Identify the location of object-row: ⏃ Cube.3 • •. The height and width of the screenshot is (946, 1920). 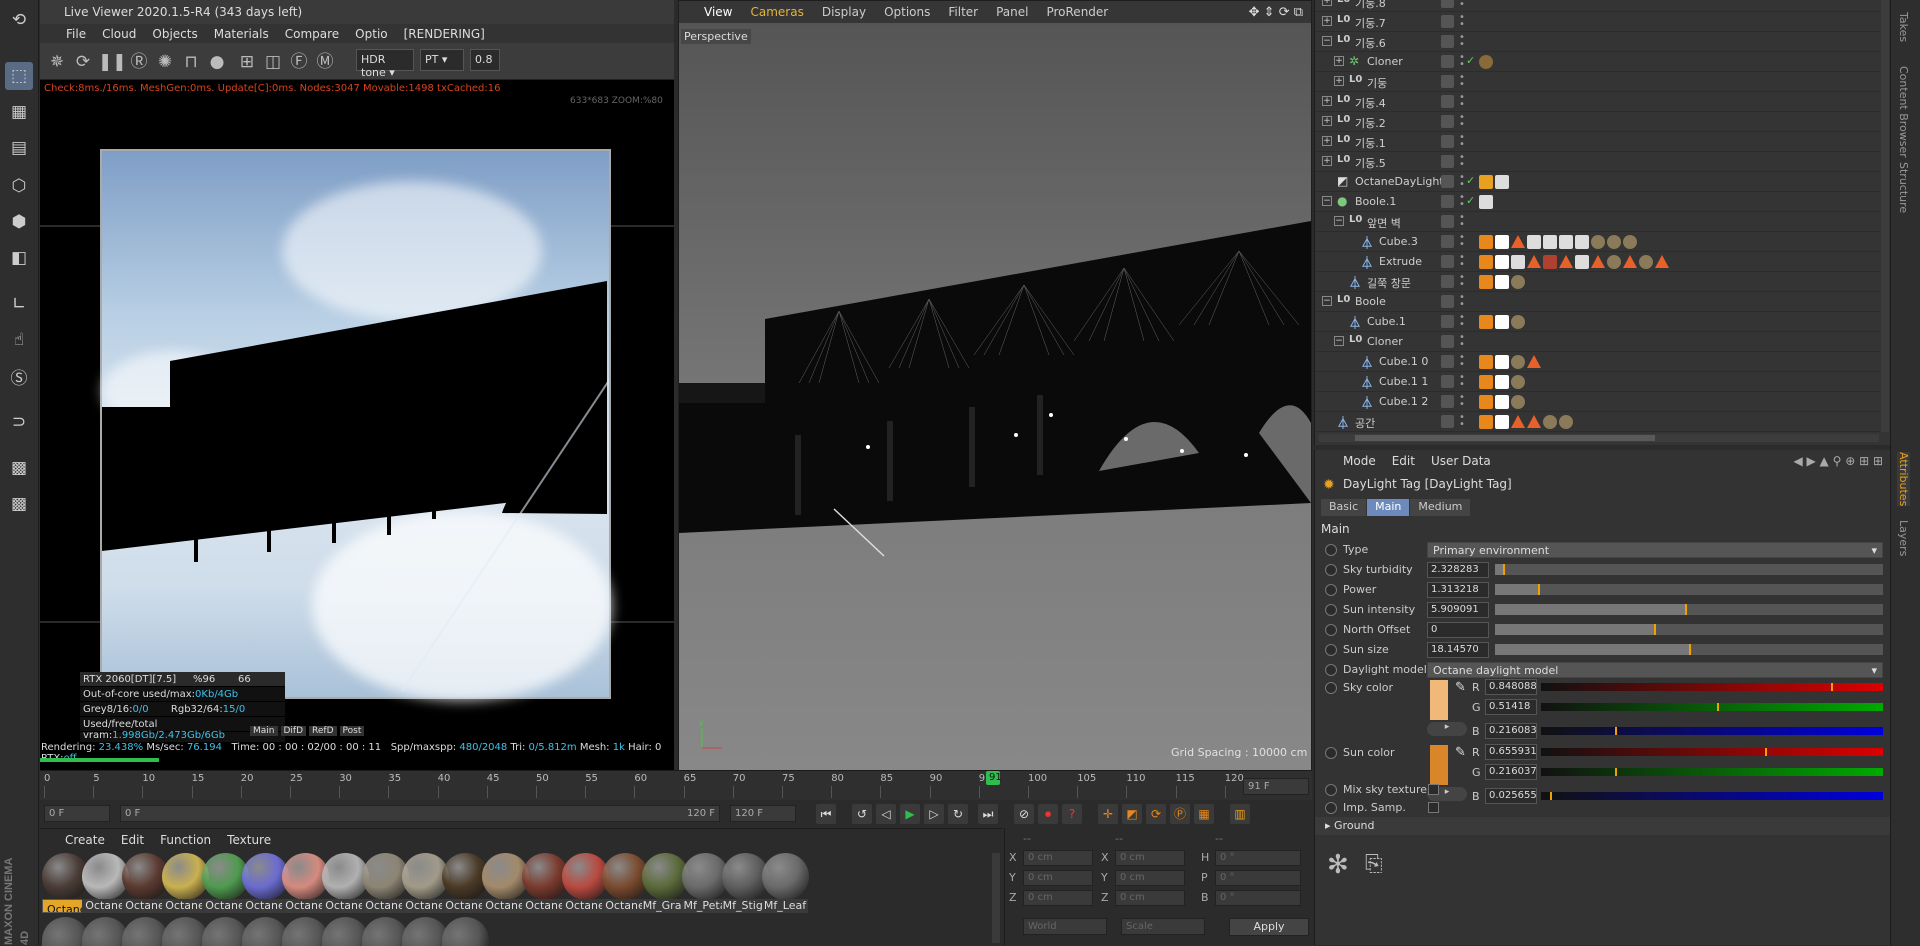
(1603, 242).